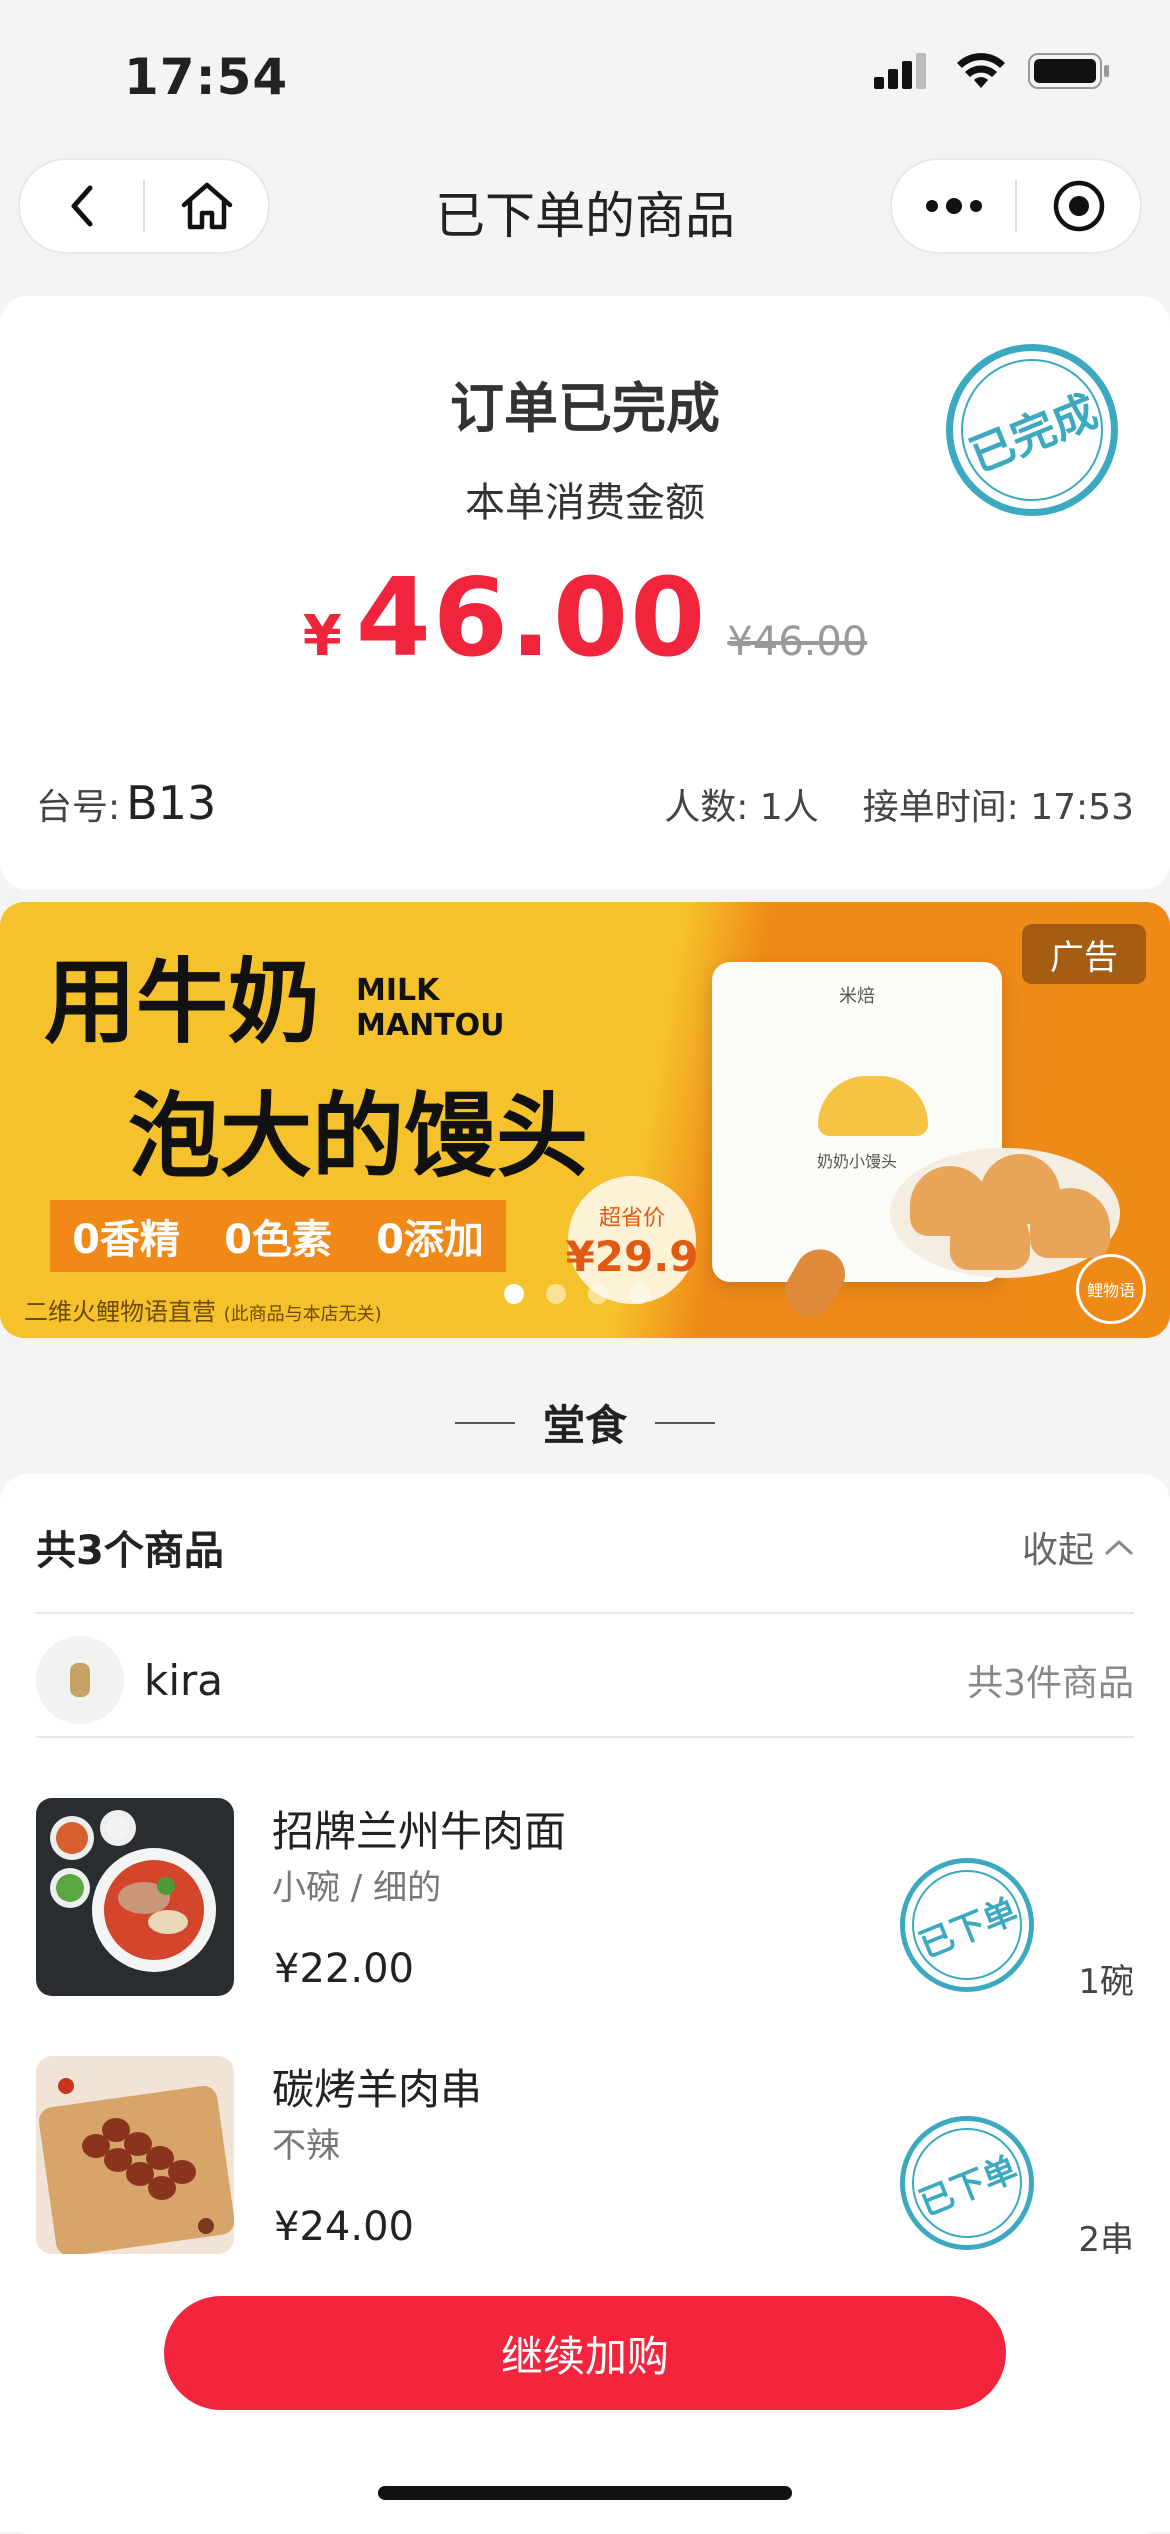  I want to click on original-amount: ¥46.00, so click(797, 642).